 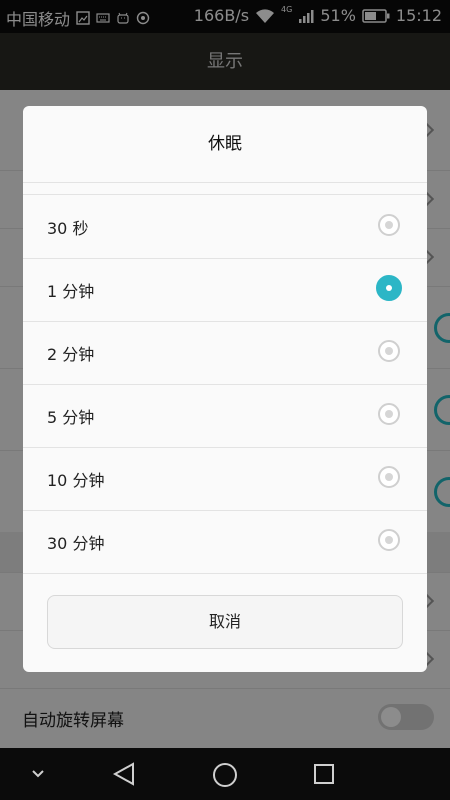 I want to click on option-1-minute: 1 分钟, so click(x=225, y=290).